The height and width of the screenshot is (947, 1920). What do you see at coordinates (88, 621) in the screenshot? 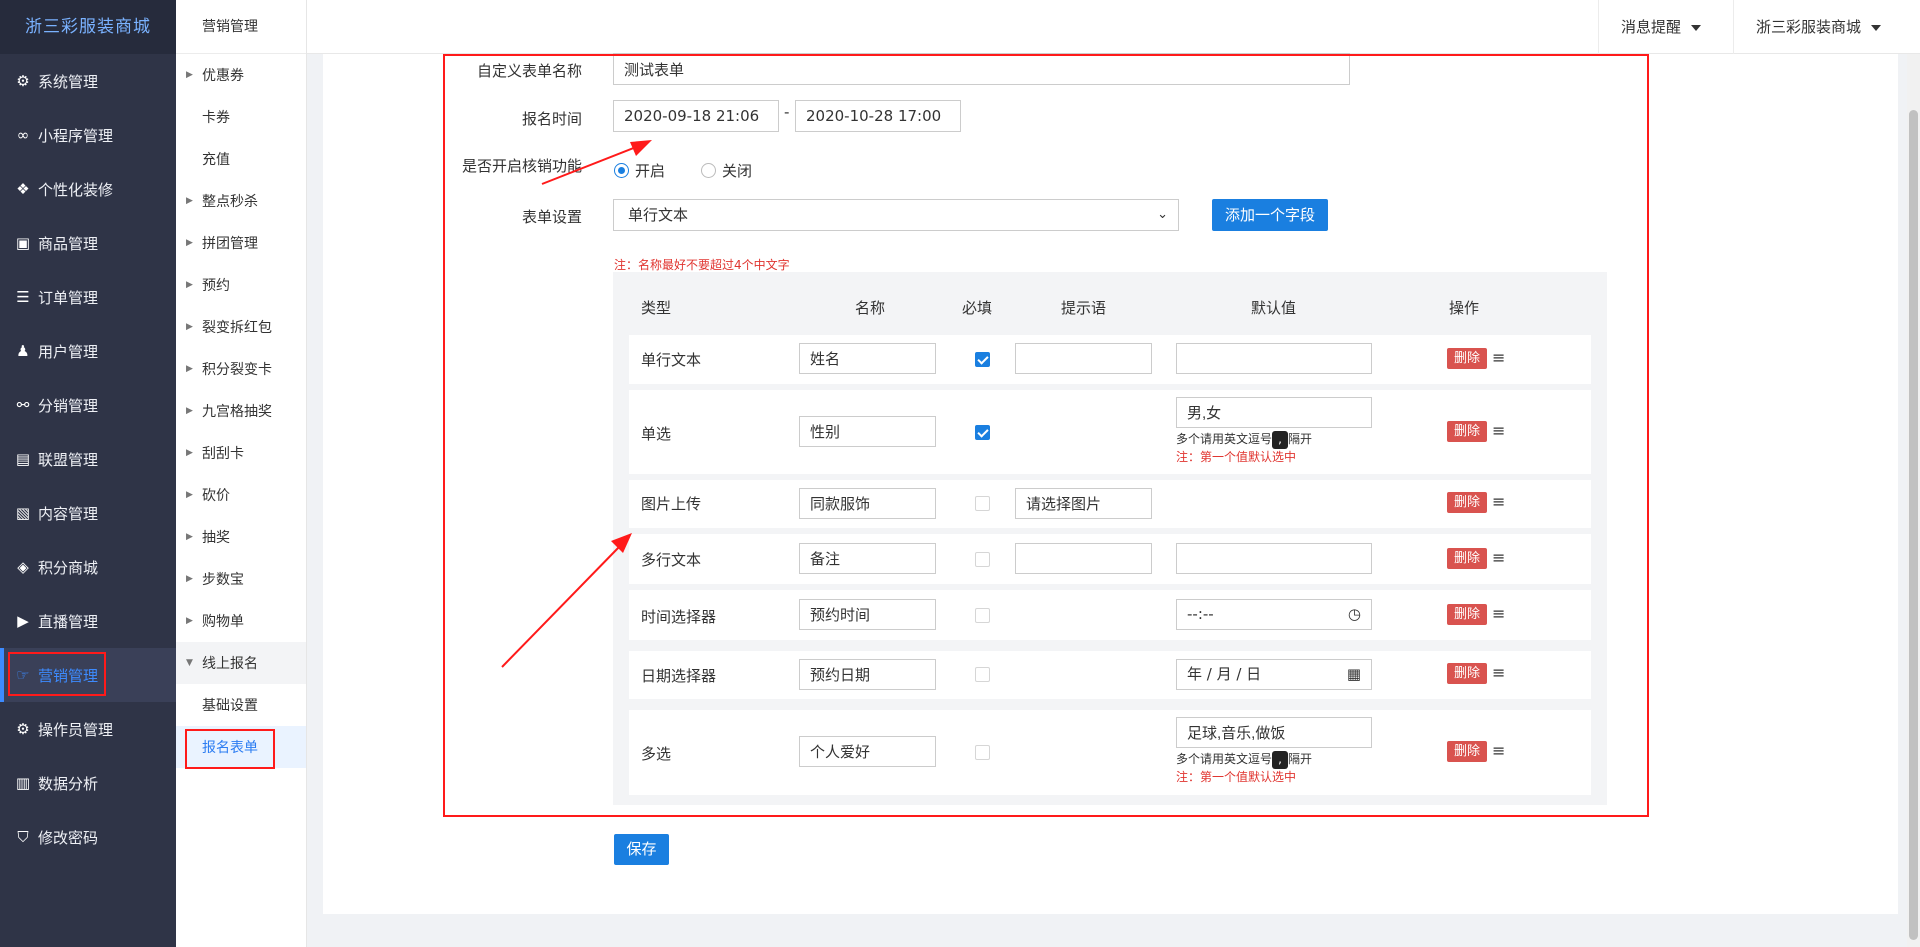
I see `sidebar-item-live: ▶ 直播管理` at bounding box center [88, 621].